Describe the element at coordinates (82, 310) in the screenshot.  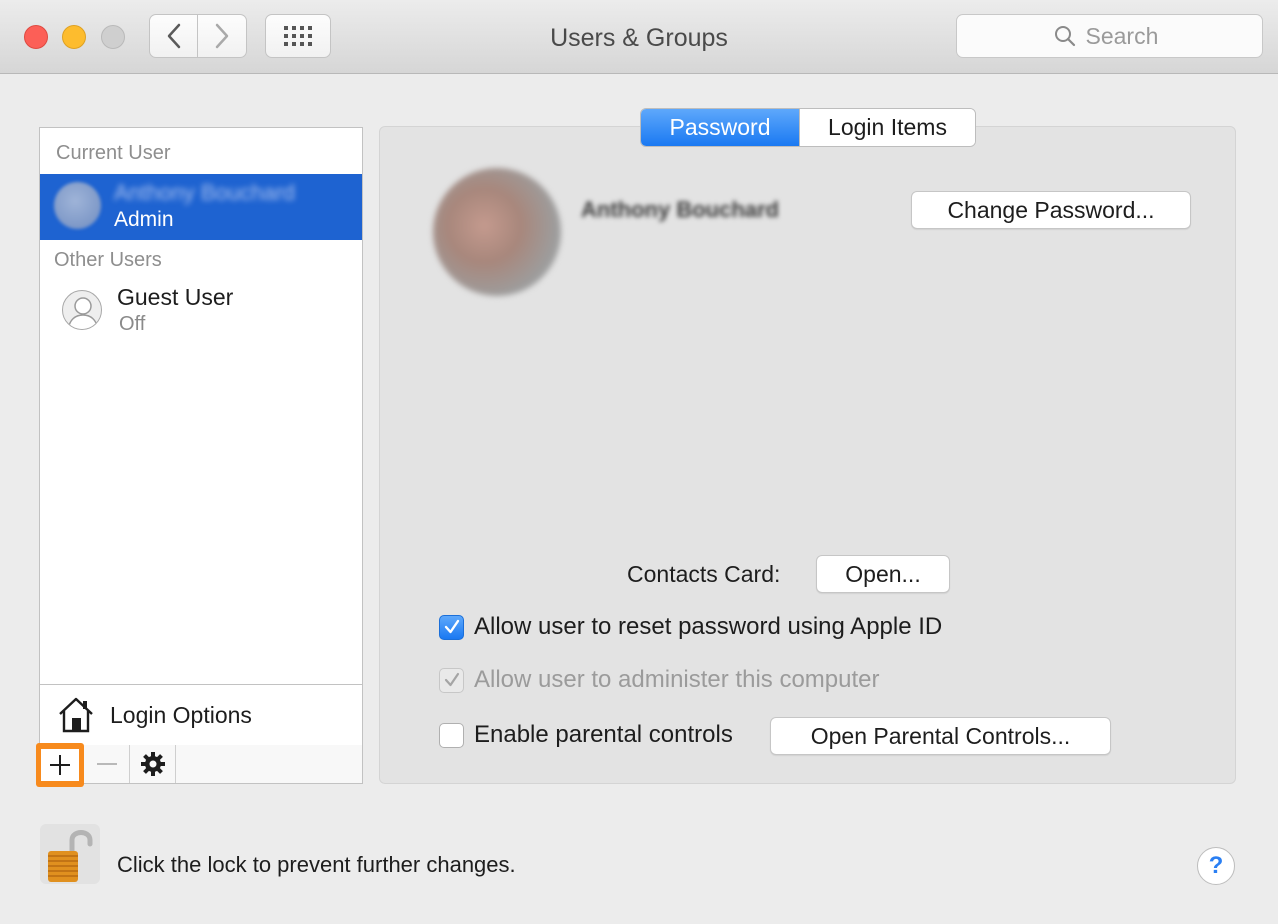
I see `person-icon` at that location.